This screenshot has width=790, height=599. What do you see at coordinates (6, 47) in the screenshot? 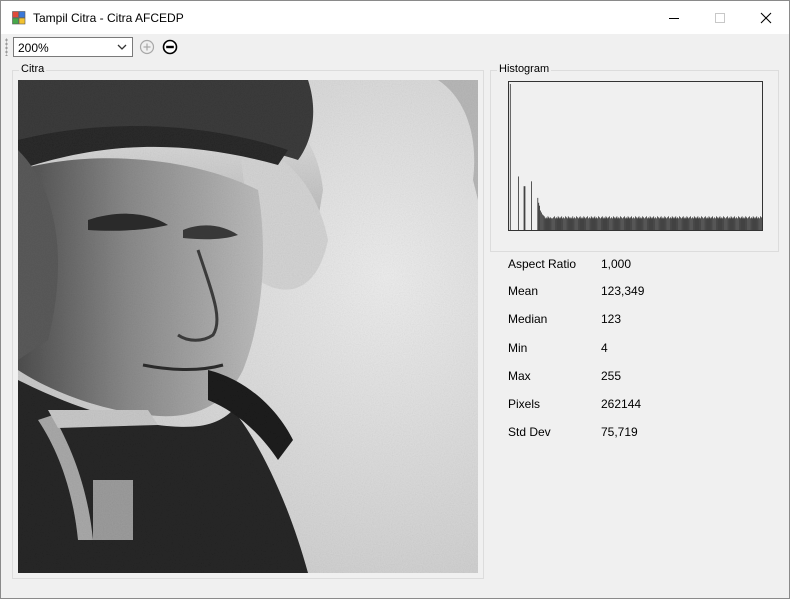
I see `toolbar-grip` at bounding box center [6, 47].